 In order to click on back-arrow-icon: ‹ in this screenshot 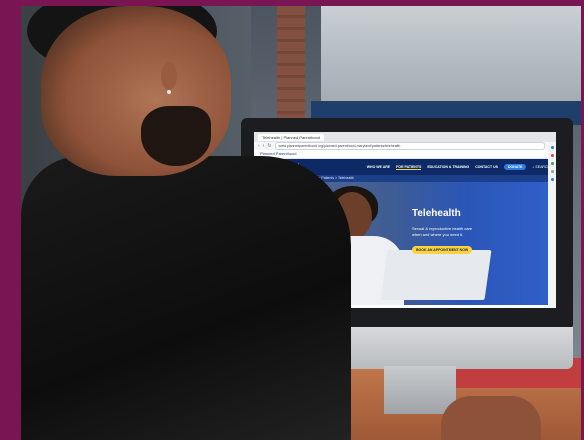, I will do `click(259, 146)`.